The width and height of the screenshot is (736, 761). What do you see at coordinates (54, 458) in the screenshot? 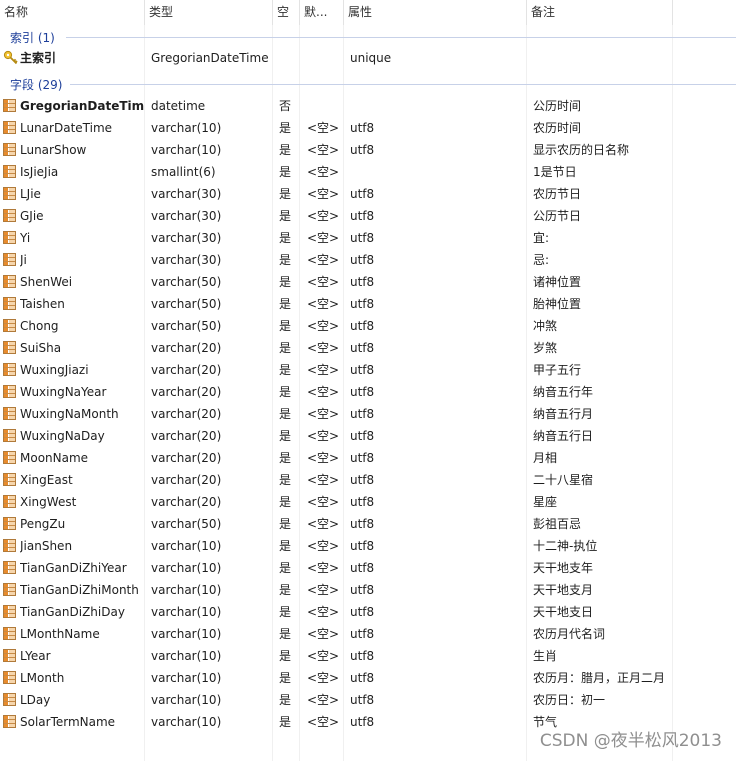
I see `field-name: MoonName` at bounding box center [54, 458].